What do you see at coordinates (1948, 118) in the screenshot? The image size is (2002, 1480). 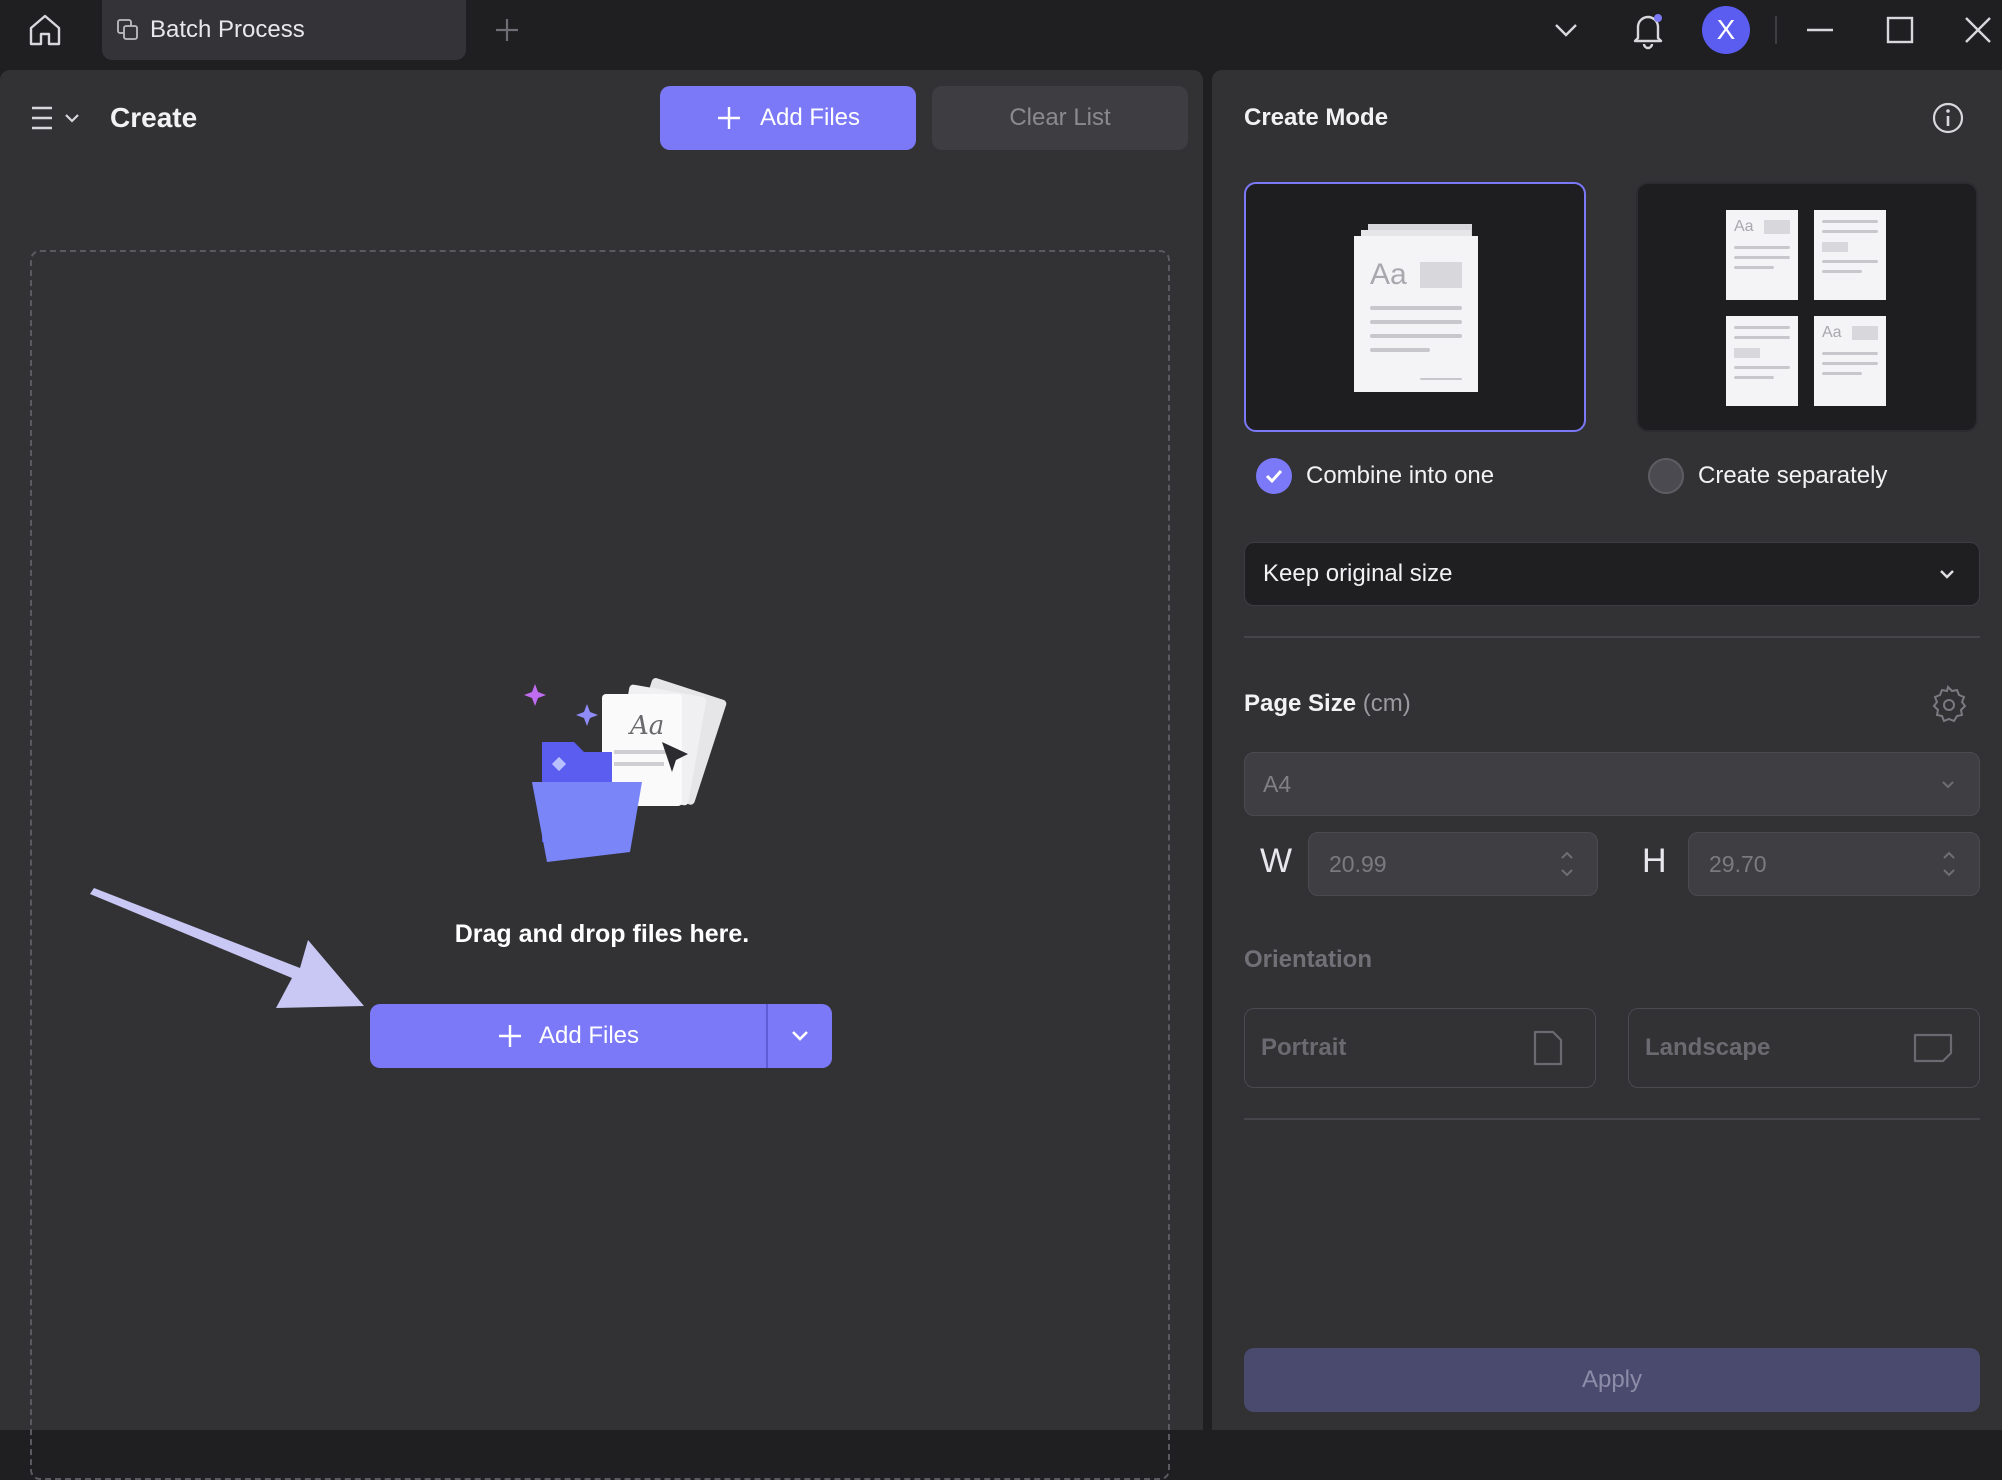 I see `info-icon` at bounding box center [1948, 118].